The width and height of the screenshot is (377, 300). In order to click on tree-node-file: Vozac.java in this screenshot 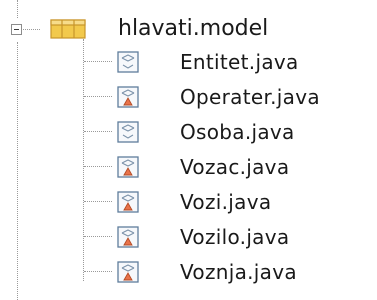, I will do `click(188, 167)`.